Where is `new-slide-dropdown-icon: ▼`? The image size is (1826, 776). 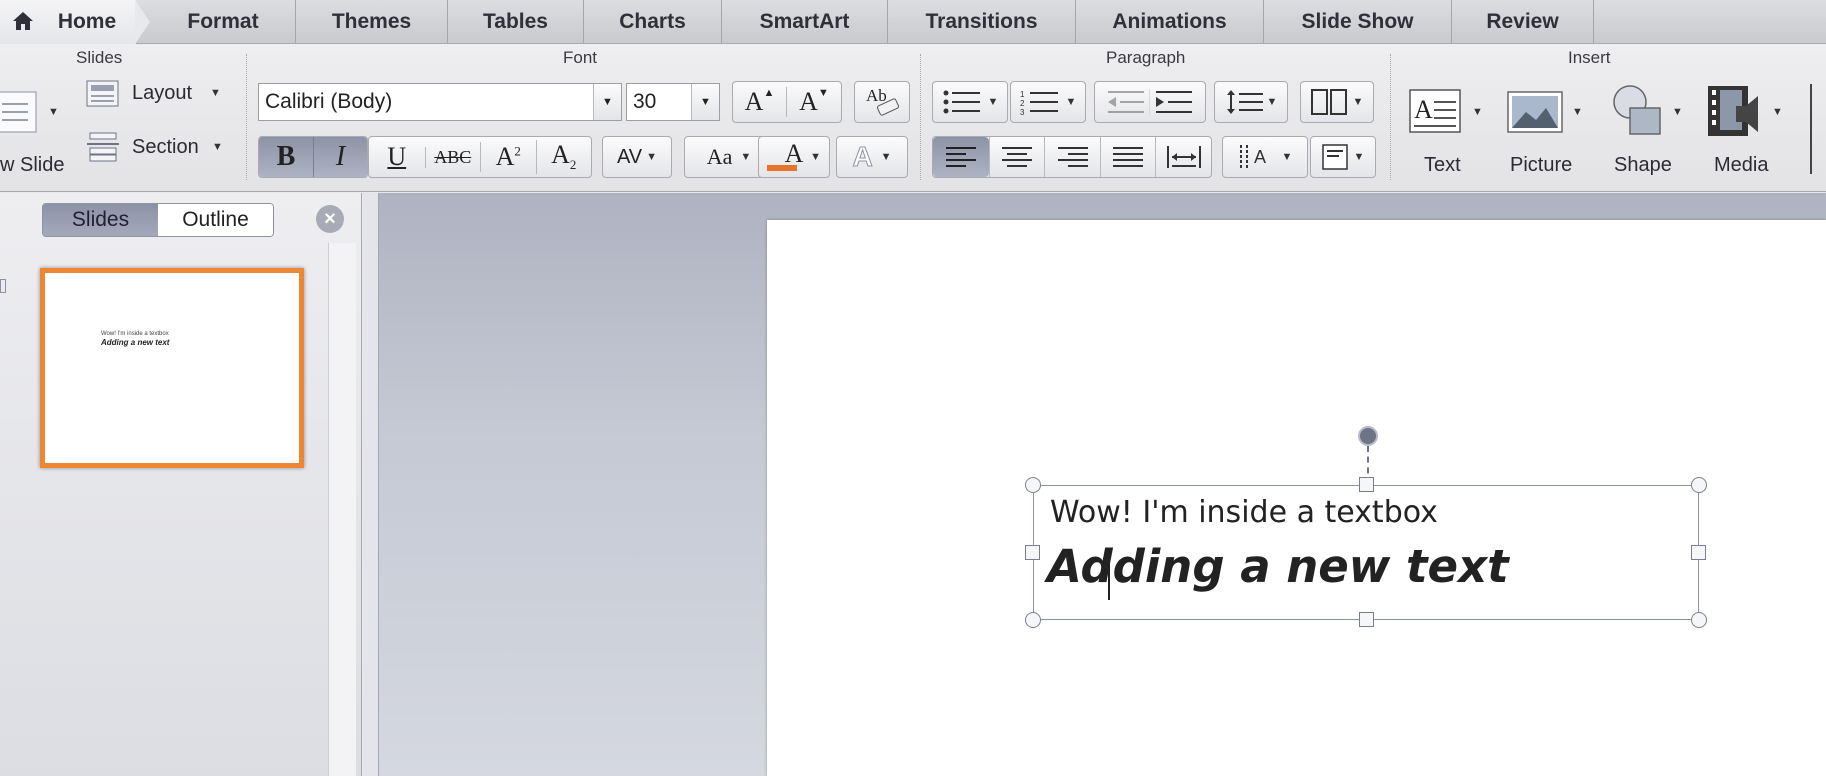
new-slide-dropdown-icon: ▼ is located at coordinates (53, 112).